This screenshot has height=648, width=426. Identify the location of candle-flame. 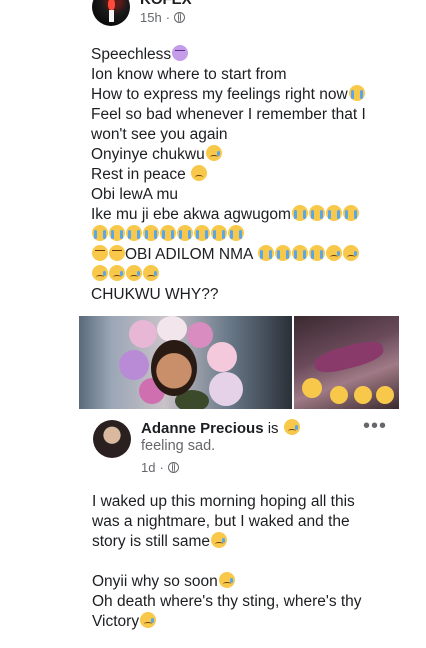
(111, 5).